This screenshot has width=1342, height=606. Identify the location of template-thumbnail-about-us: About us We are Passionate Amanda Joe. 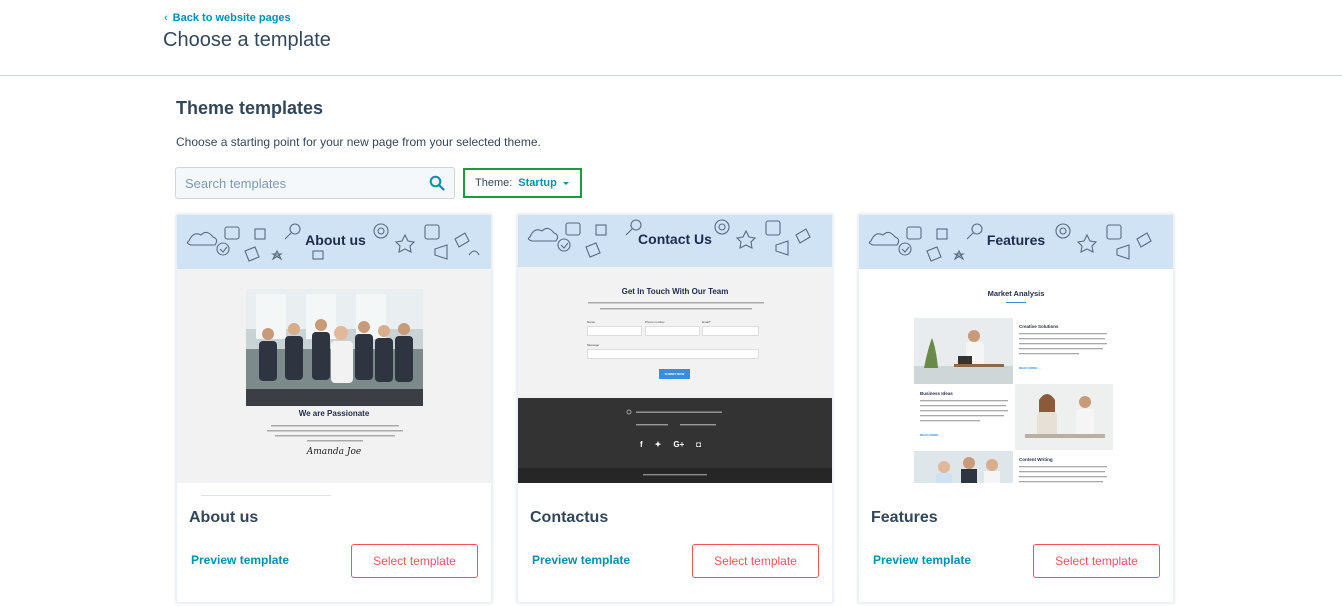
(334, 349).